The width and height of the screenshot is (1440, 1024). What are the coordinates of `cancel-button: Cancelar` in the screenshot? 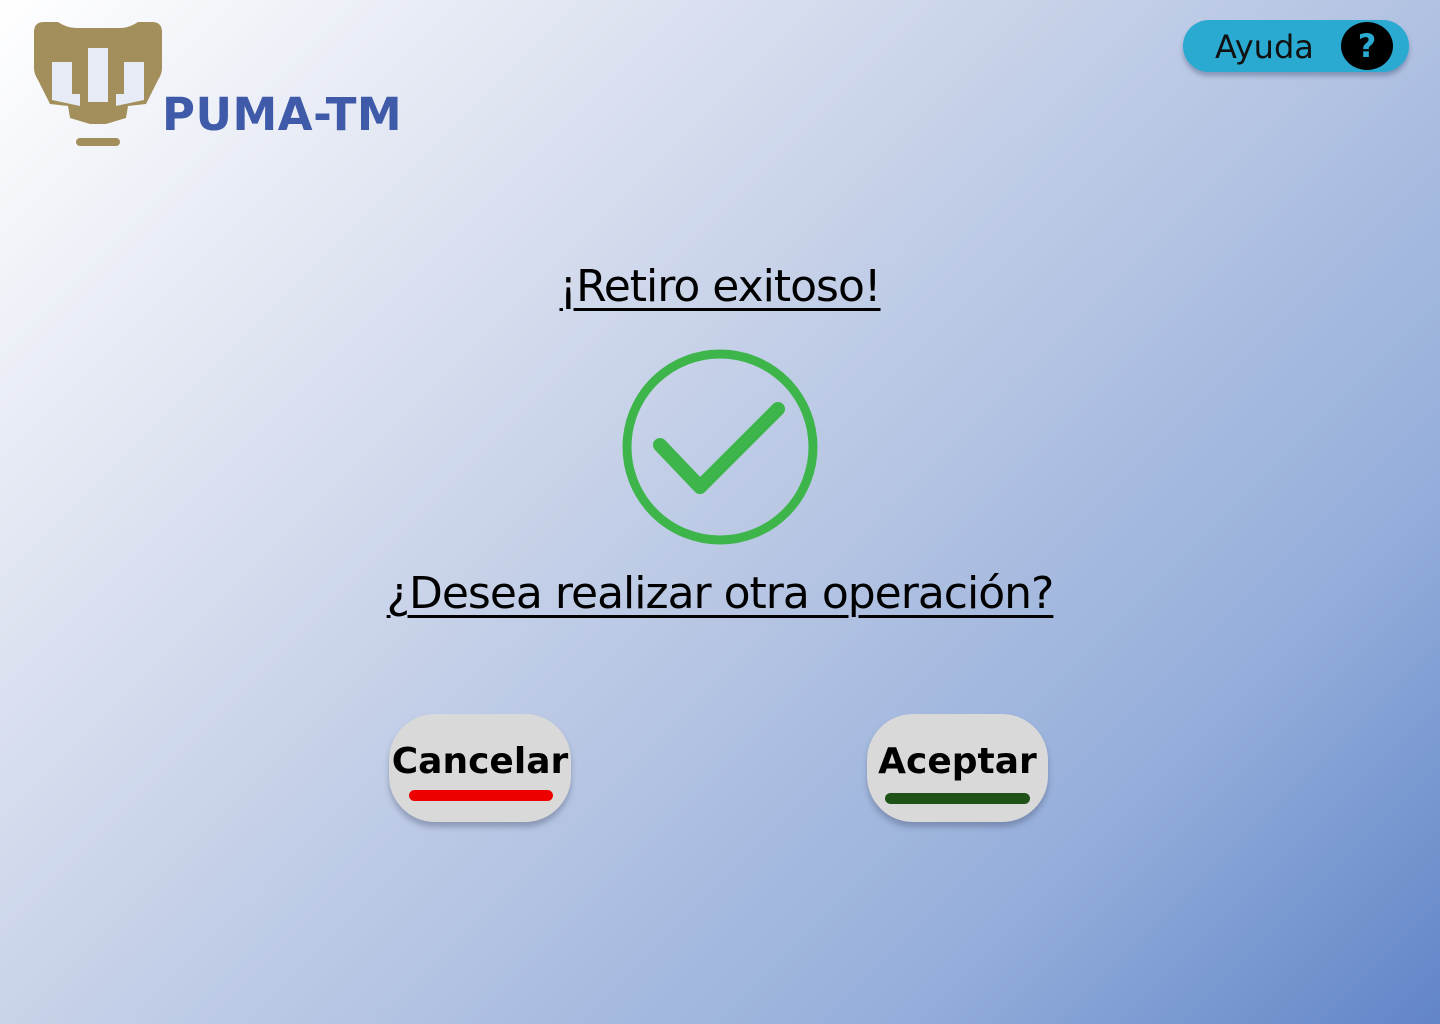 It's located at (480, 768).